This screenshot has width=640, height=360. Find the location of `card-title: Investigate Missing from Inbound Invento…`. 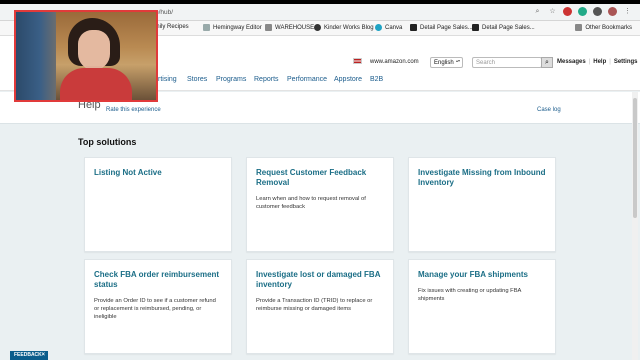

card-title: Investigate Missing from Inbound Invento… is located at coordinates (482, 178).